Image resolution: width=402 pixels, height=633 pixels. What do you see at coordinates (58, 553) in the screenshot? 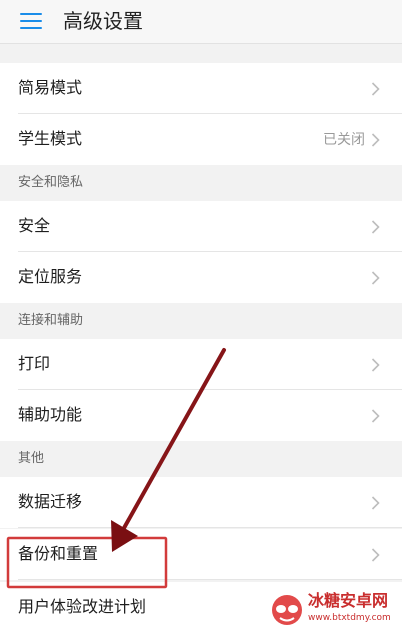
I see `row-label: 备份和重置` at bounding box center [58, 553].